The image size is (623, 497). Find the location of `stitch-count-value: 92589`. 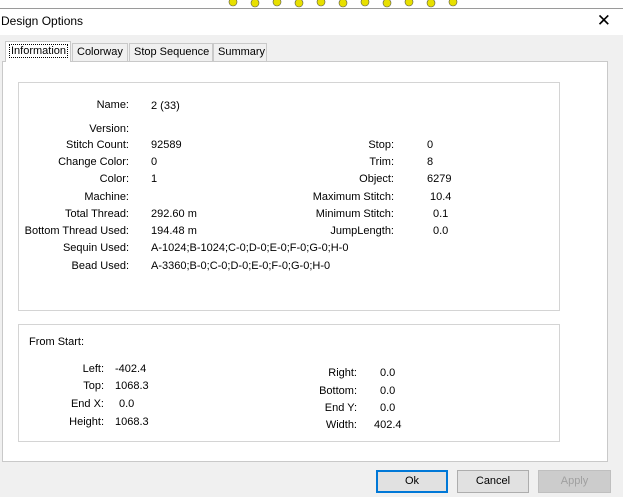

stitch-count-value: 92589 is located at coordinates (166, 145).